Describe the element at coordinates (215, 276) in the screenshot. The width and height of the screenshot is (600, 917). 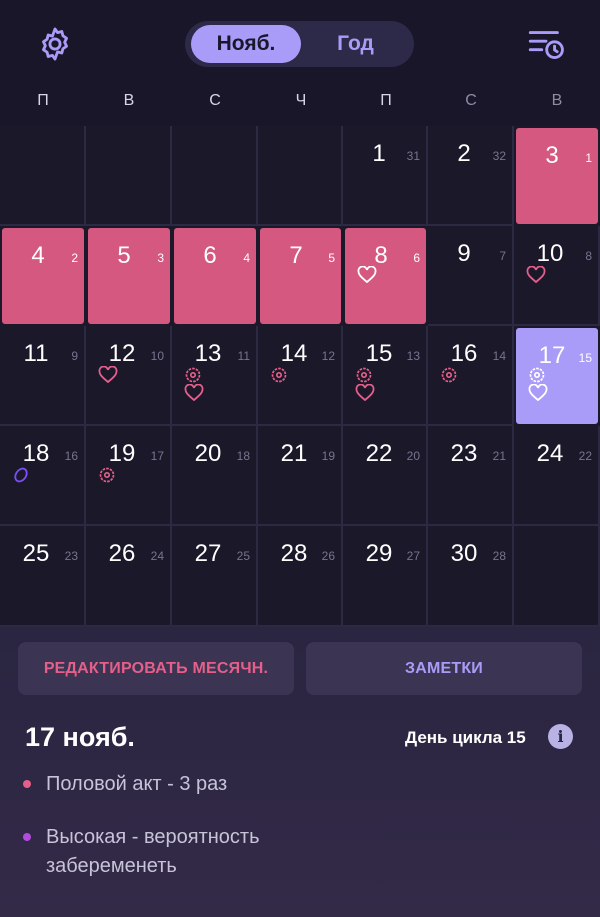
I see `calendar-day-cell: 64` at that location.